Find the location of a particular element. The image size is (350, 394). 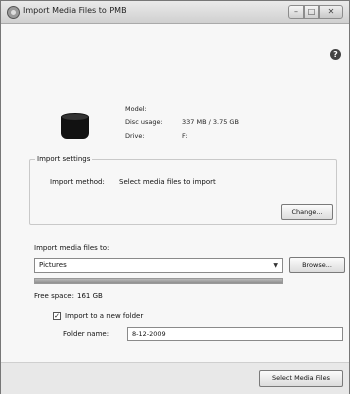

checkbox-mark: ✓ is located at coordinates (57, 316).